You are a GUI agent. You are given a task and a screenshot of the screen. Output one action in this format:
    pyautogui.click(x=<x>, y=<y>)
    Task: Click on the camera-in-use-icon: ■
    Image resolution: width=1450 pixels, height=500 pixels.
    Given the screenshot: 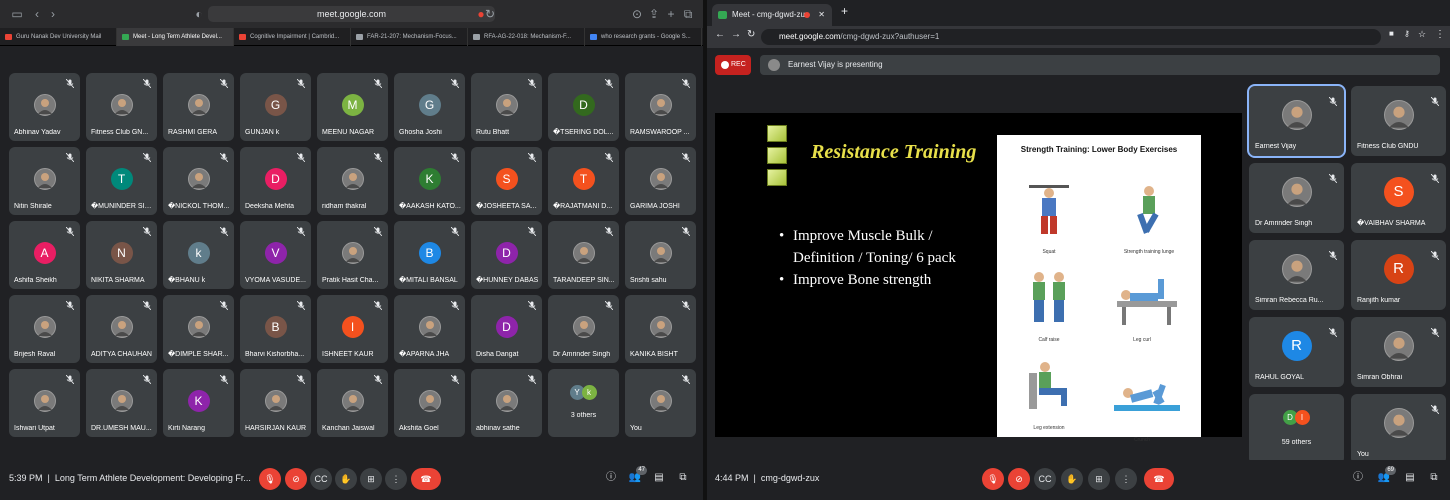 What is the action you would take?
    pyautogui.click(x=1391, y=33)
    